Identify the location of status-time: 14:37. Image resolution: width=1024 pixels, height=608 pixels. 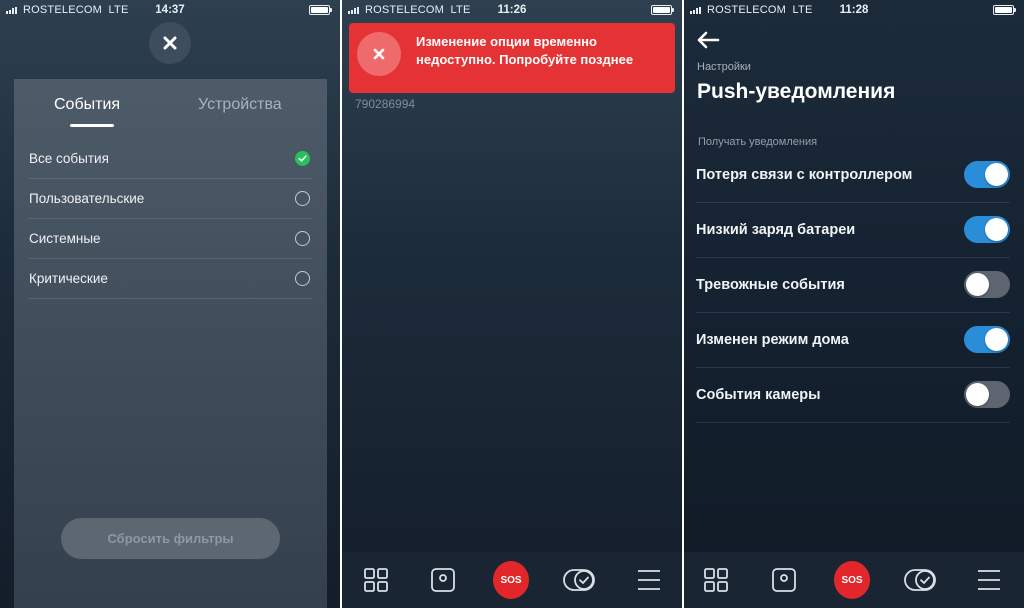
(170, 10).